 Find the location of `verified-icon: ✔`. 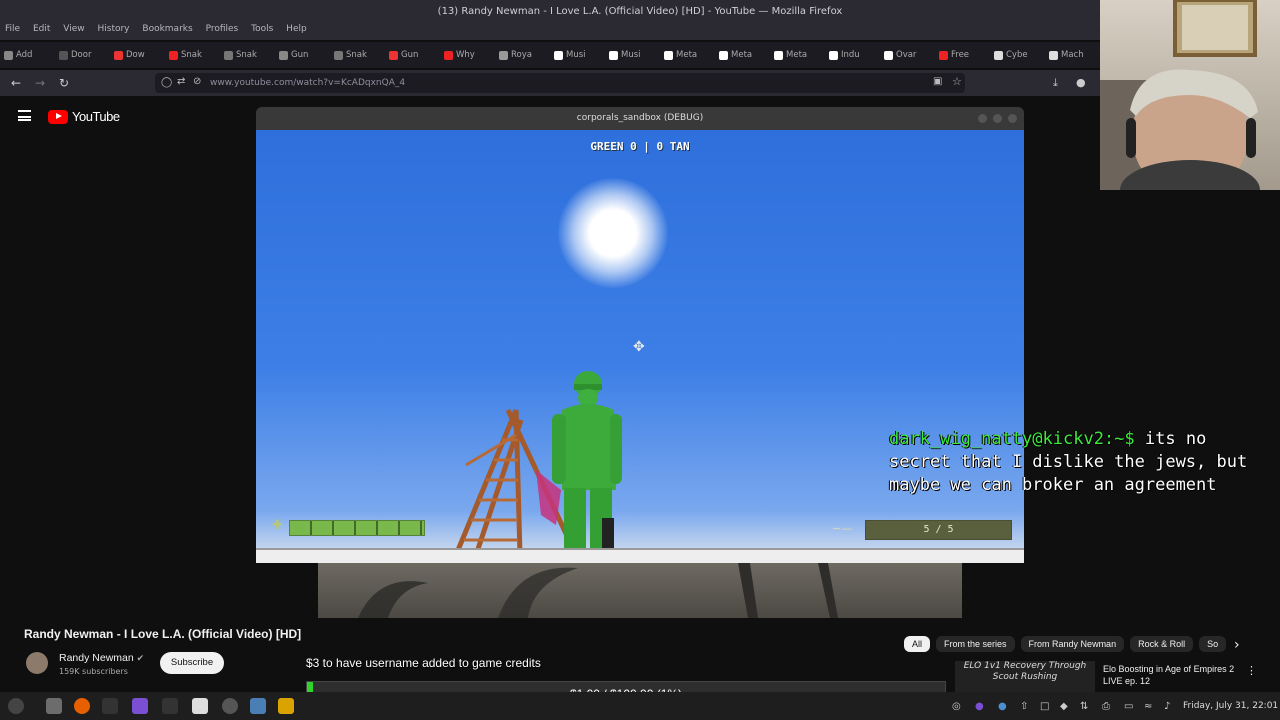

verified-icon: ✔ is located at coordinates (140, 658).